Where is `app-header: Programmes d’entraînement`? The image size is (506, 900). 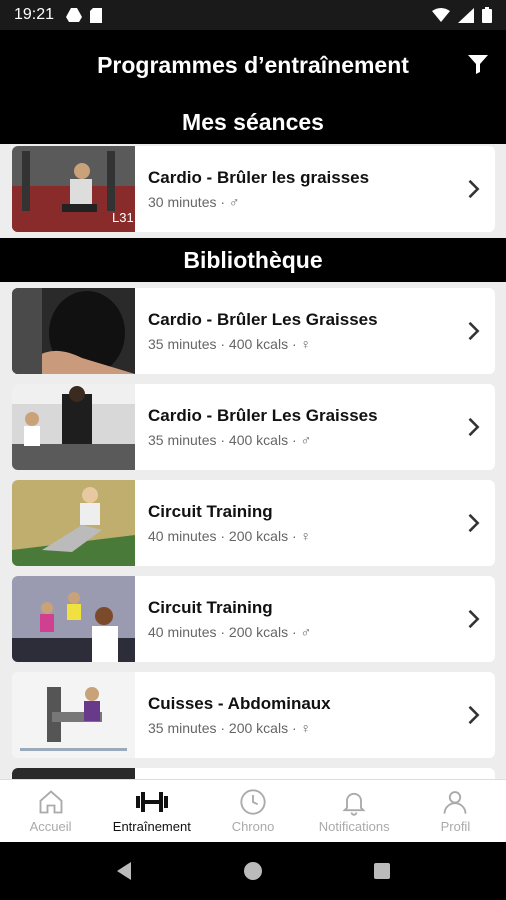
app-header: Programmes d’entraînement is located at coordinates (253, 65).